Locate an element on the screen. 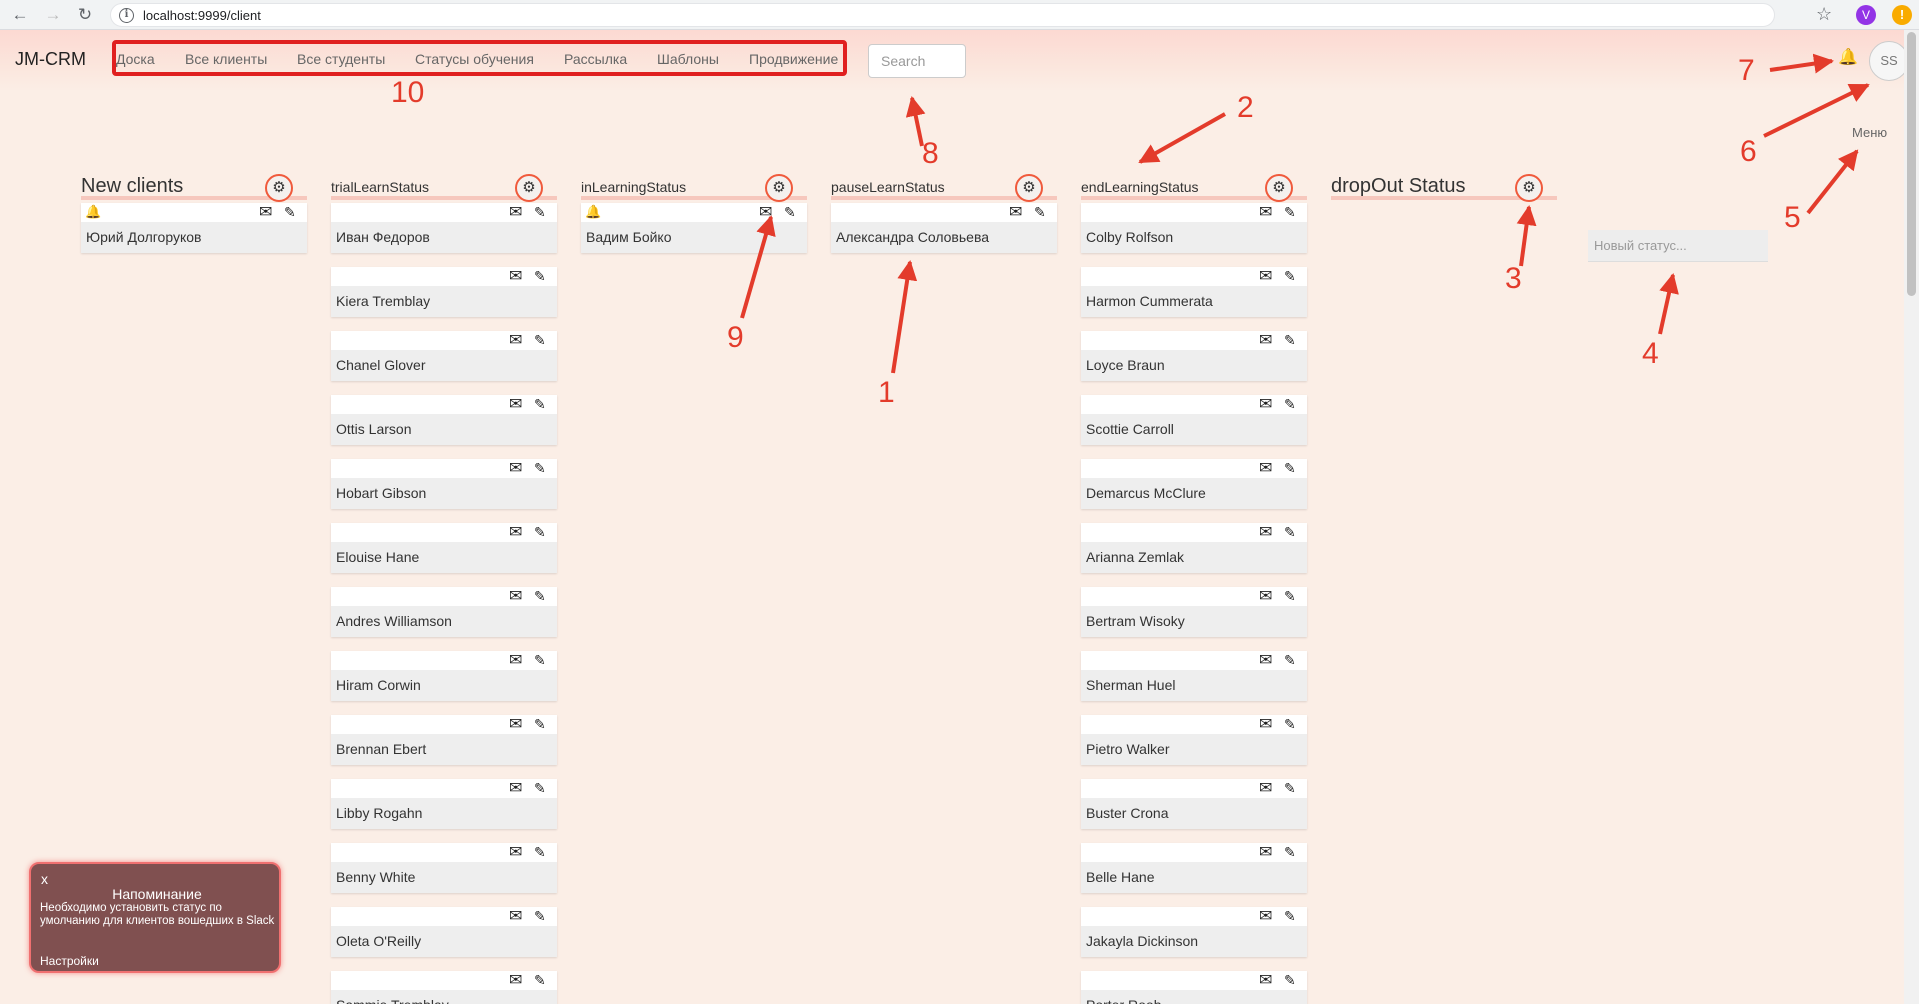 This screenshot has width=1919, height=1004. client-card: ✉ ✎ Ottis Larson is located at coordinates (444, 420).